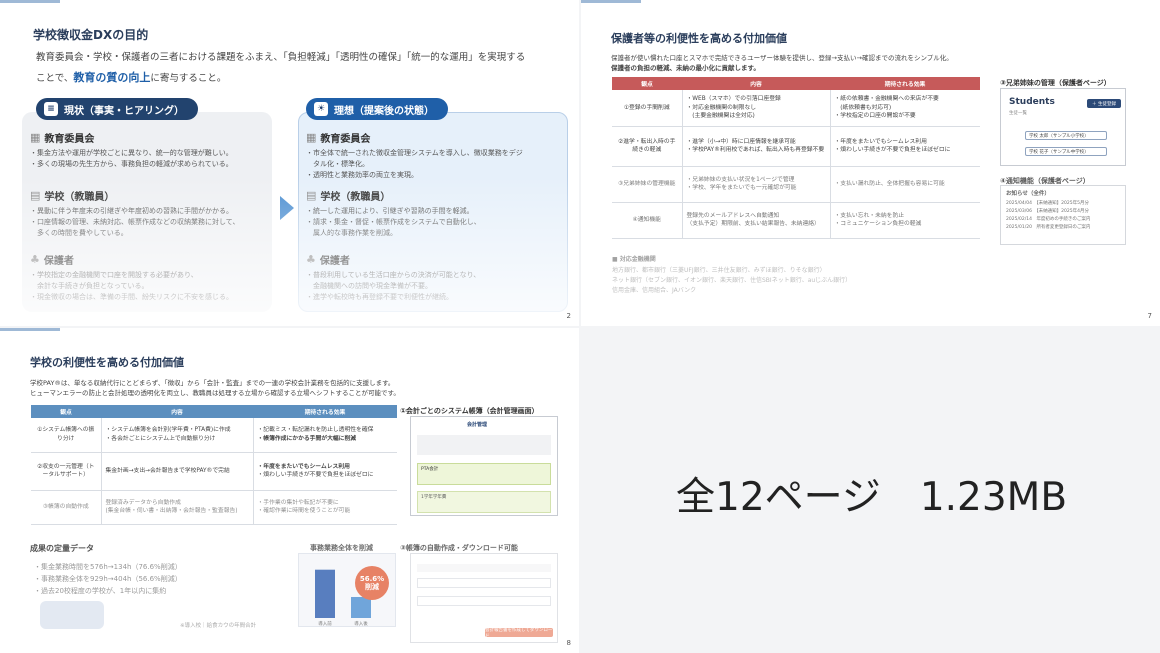  I want to click on card-illustration, so click(72, 615).